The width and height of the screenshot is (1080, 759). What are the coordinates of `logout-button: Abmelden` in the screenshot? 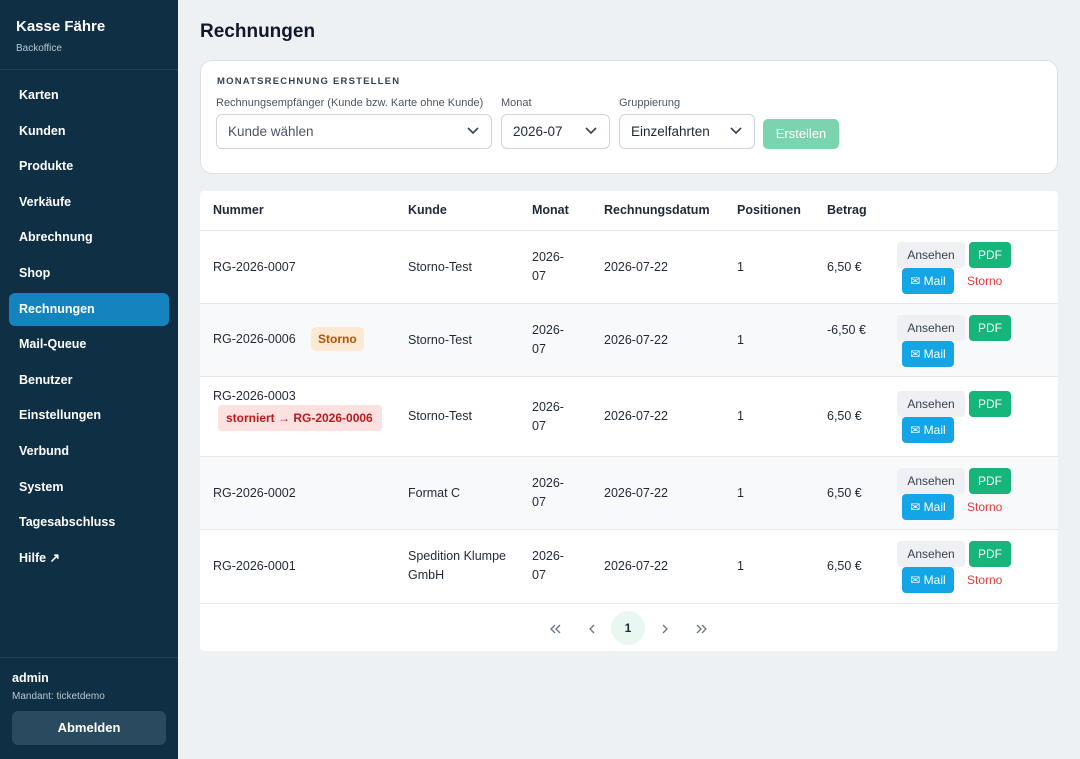 It's located at (89, 728).